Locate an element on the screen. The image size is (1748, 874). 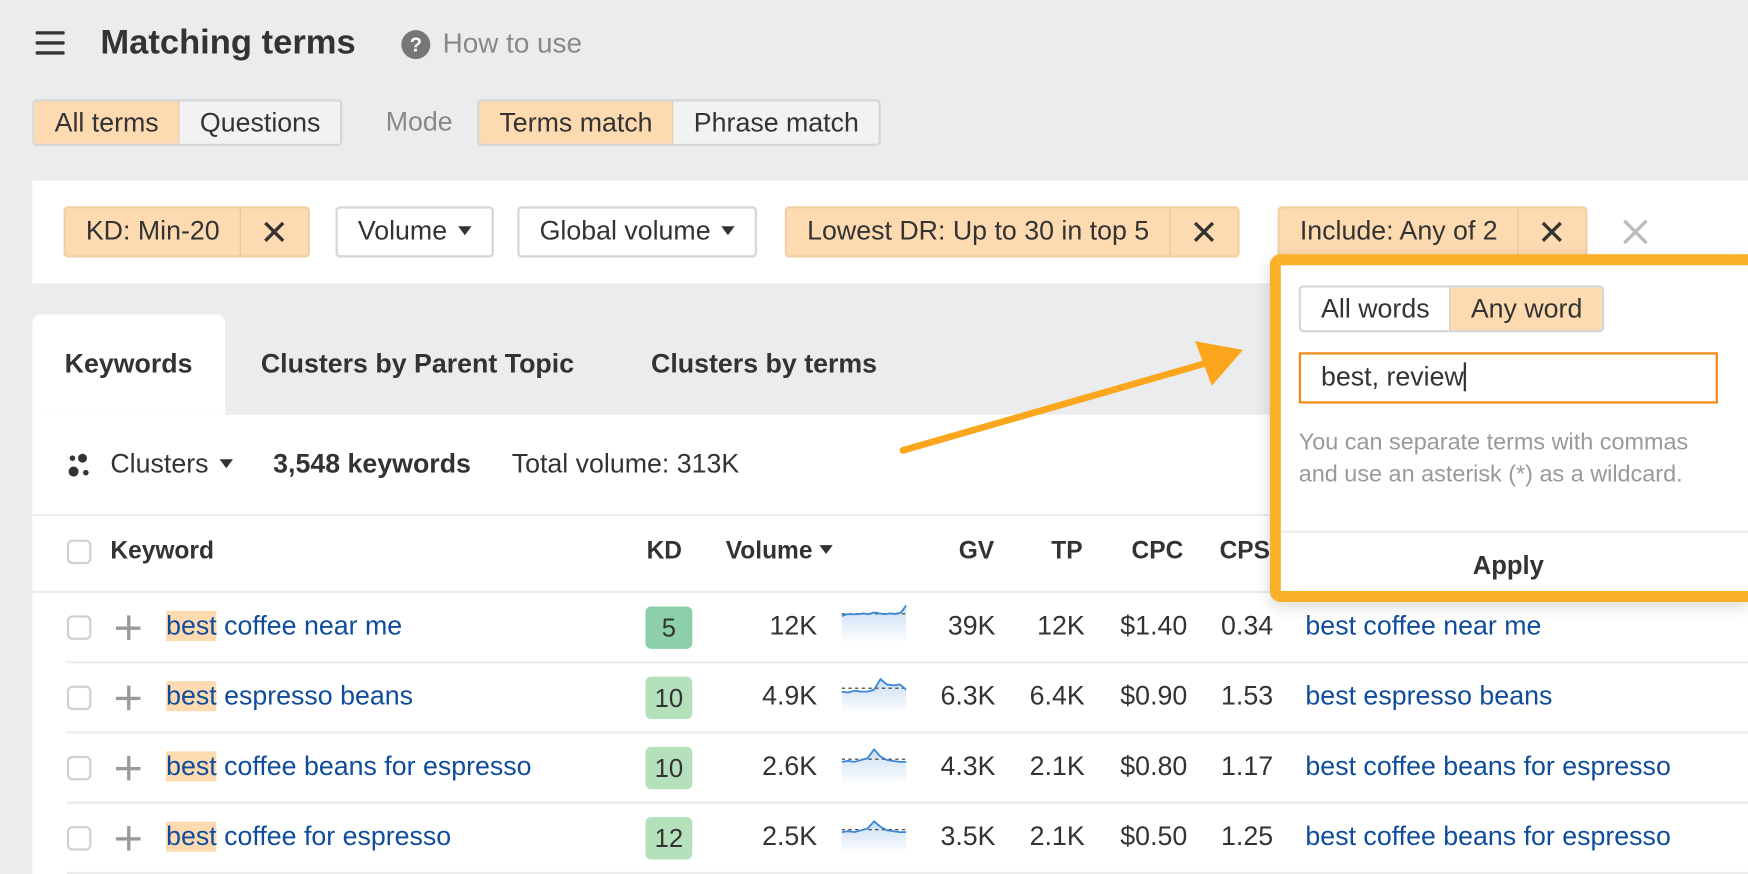
parent-topic-link: best espresso beans is located at coordinates (1428, 696).